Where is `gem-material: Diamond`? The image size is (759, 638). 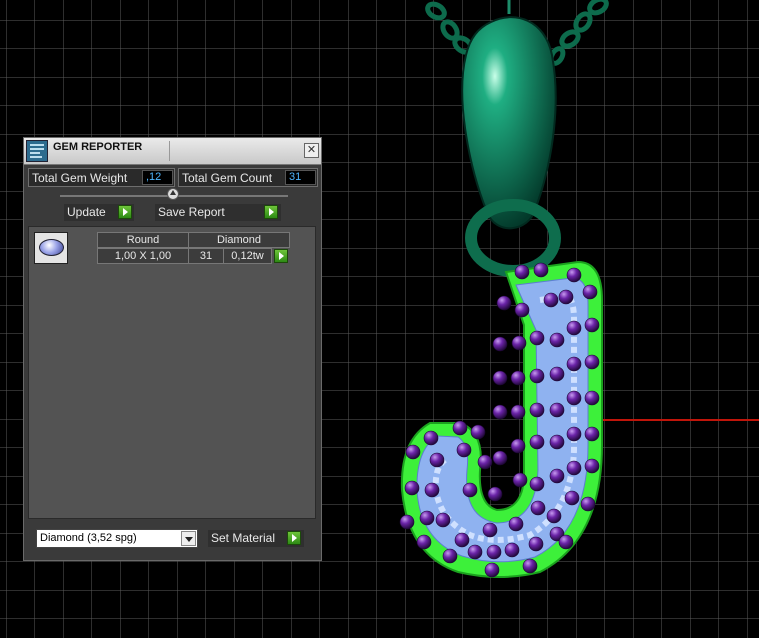
gem-material: Diamond is located at coordinates (239, 240).